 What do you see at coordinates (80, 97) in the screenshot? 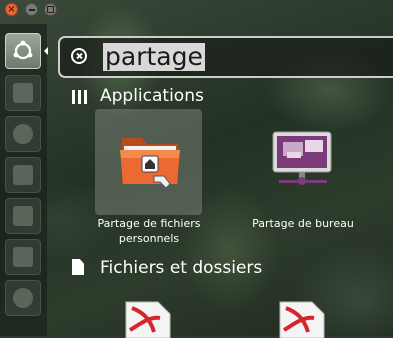
I see `applications-section-icon` at bounding box center [80, 97].